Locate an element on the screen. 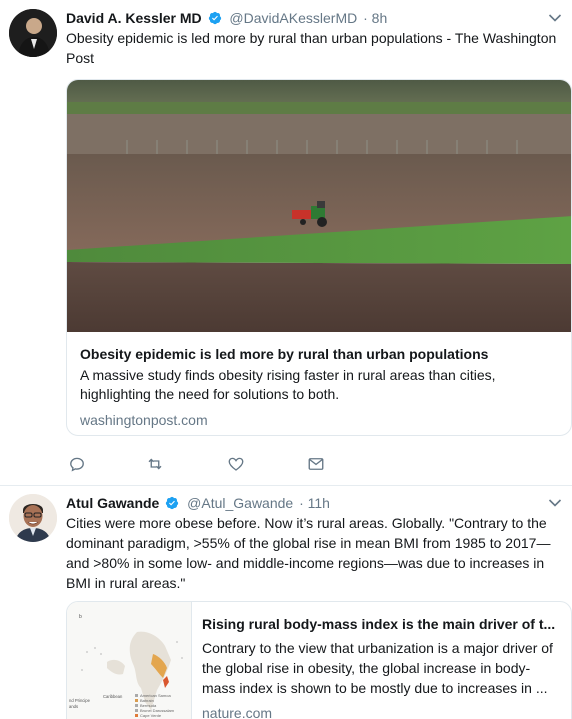 This screenshot has height=719, width=572. reply-icon is located at coordinates (77, 464).